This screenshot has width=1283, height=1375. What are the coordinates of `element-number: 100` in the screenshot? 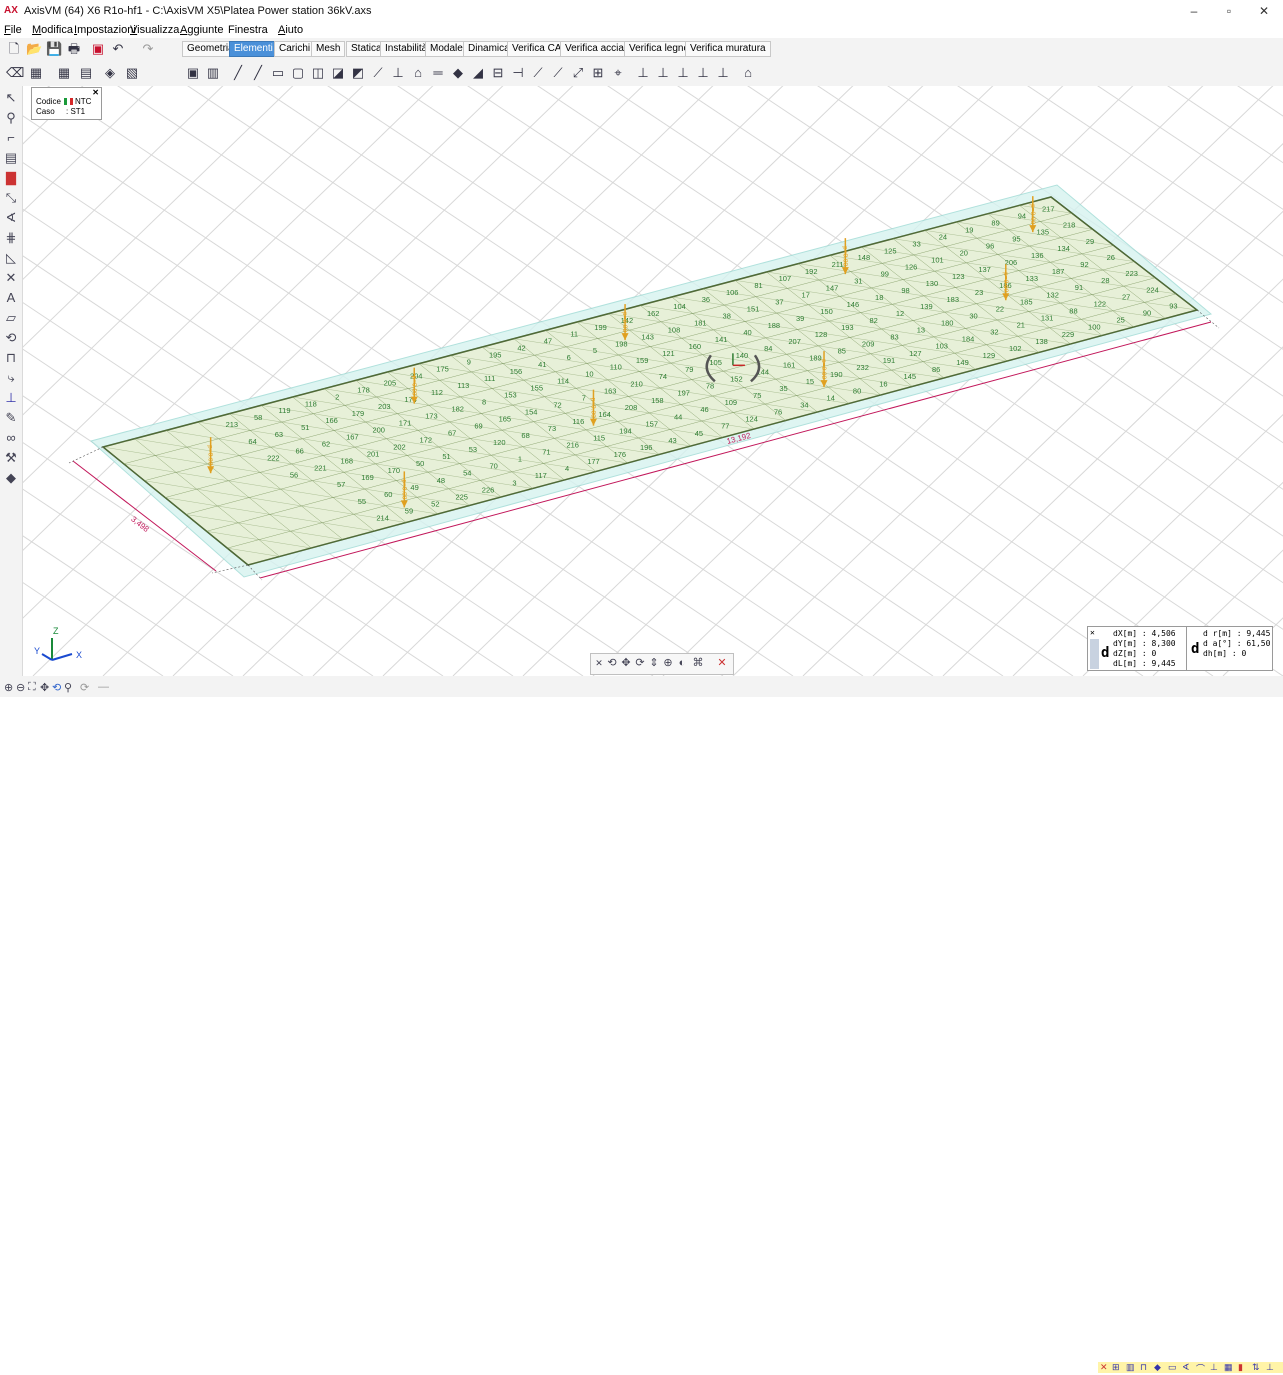 It's located at (1094, 327).